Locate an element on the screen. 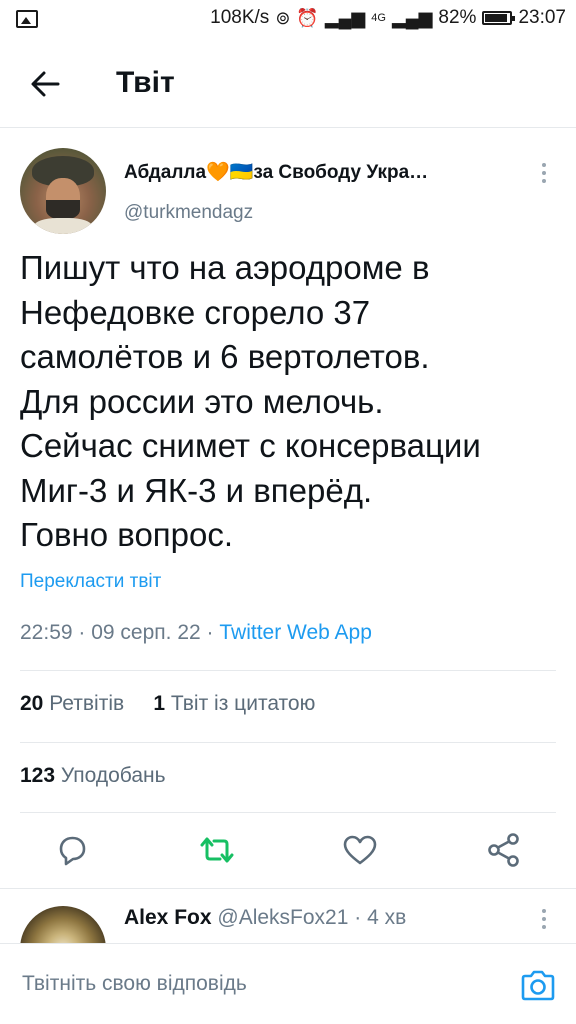  quotes-stat: 1 Твіт із цитатою is located at coordinates (234, 703).